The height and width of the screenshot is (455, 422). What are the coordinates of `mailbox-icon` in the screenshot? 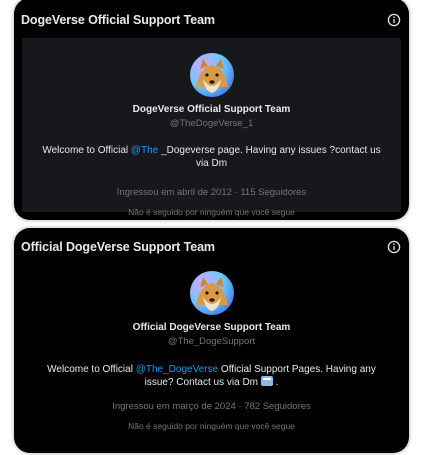 It's located at (266, 381).